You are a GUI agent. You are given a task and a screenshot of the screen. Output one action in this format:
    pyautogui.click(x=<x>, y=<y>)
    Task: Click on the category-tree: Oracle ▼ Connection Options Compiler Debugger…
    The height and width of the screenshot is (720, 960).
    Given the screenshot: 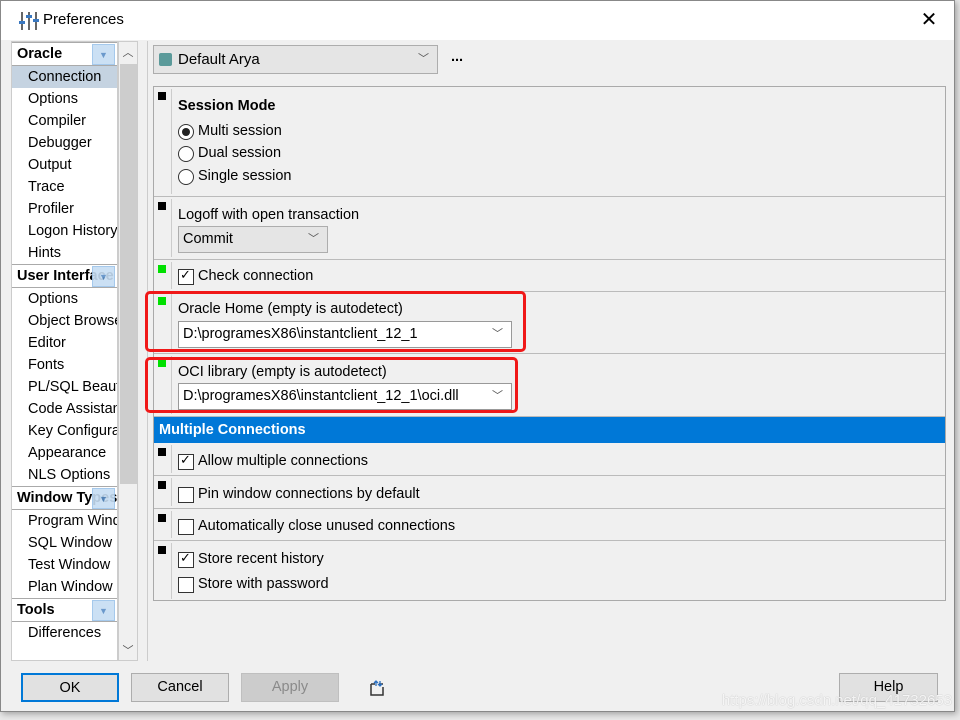 What is the action you would take?
    pyautogui.click(x=64, y=351)
    